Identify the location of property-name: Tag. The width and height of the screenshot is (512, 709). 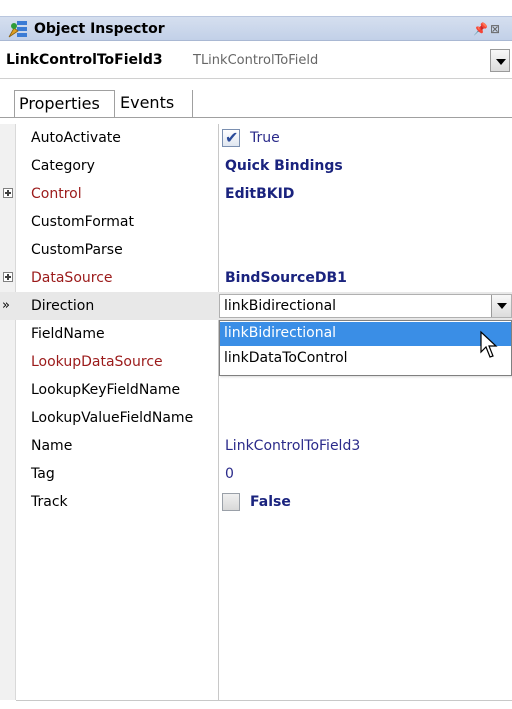
(43, 474).